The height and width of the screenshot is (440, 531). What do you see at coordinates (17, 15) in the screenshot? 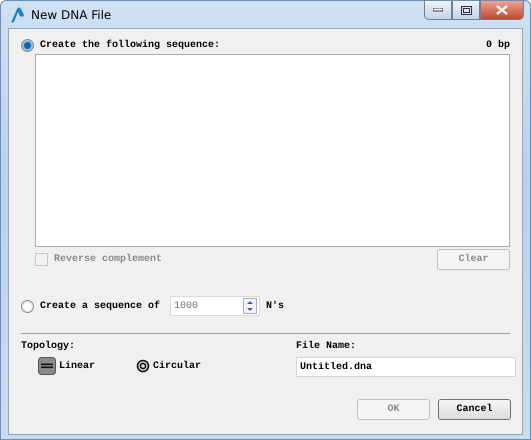
I see `app-logo-icon` at bounding box center [17, 15].